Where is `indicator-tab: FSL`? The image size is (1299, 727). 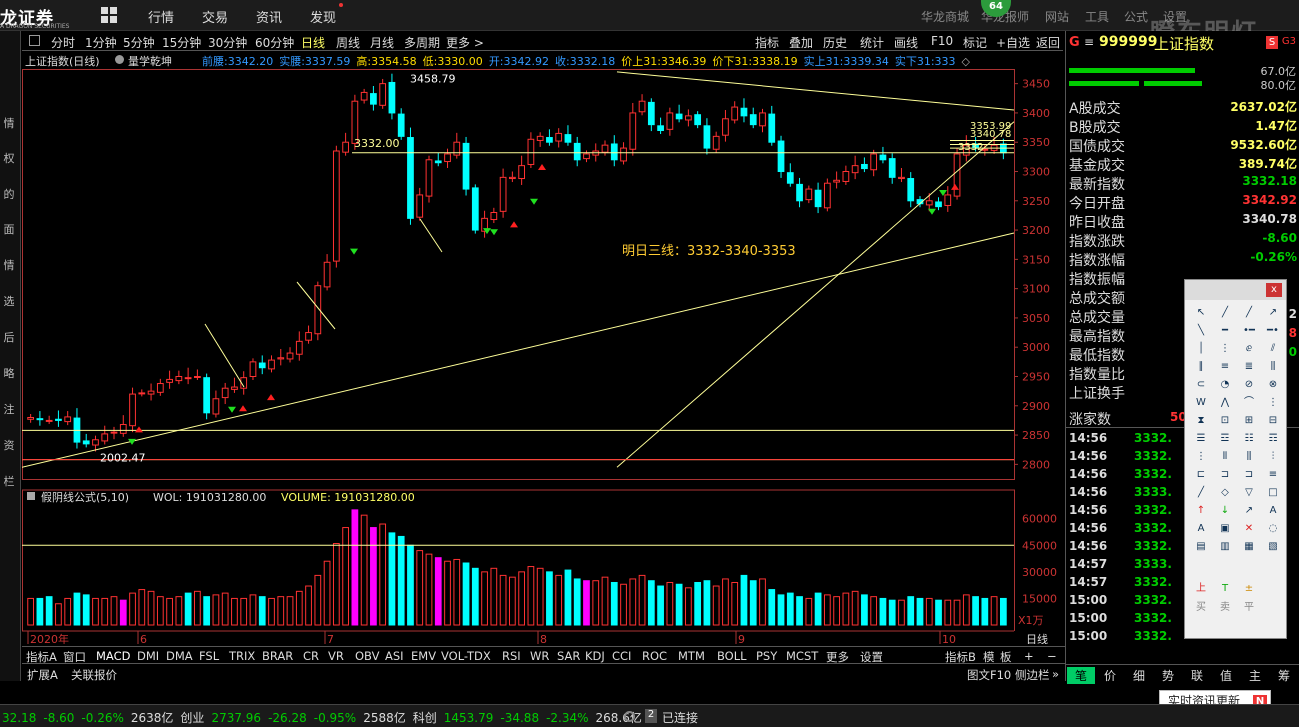 indicator-tab: FSL is located at coordinates (209, 656).